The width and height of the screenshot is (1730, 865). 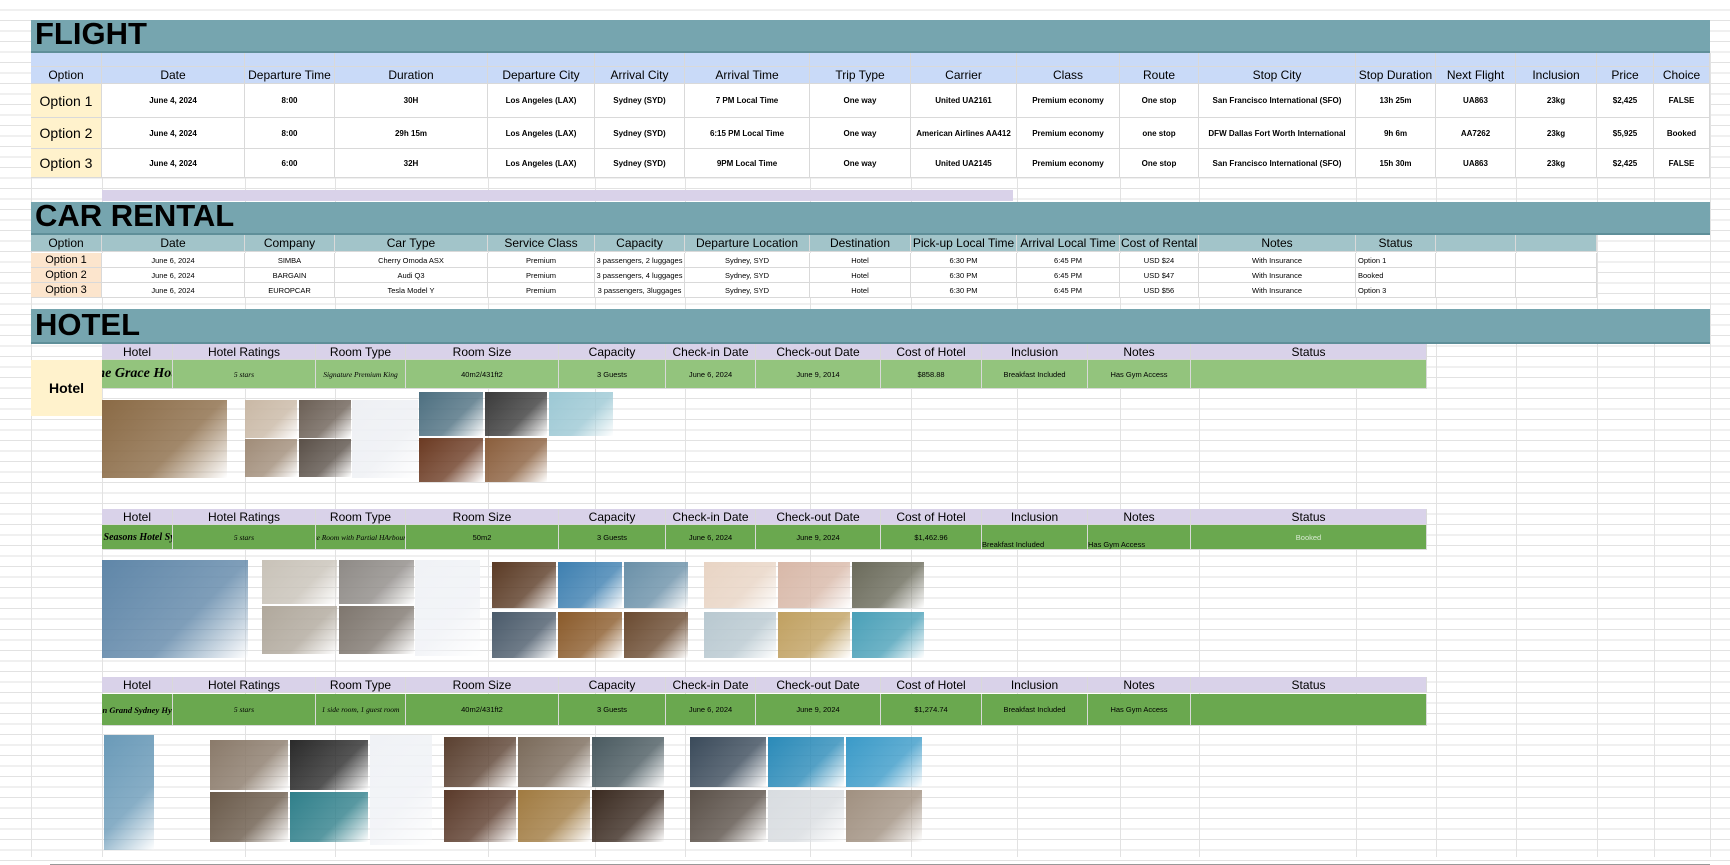 What do you see at coordinates (1159, 290) in the screenshot?
I see `table-cell: USD $56` at bounding box center [1159, 290].